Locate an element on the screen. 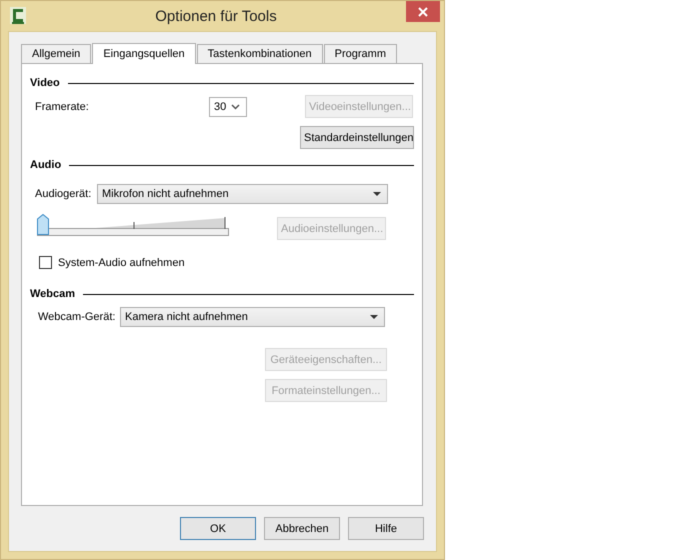  close-button is located at coordinates (423, 11).